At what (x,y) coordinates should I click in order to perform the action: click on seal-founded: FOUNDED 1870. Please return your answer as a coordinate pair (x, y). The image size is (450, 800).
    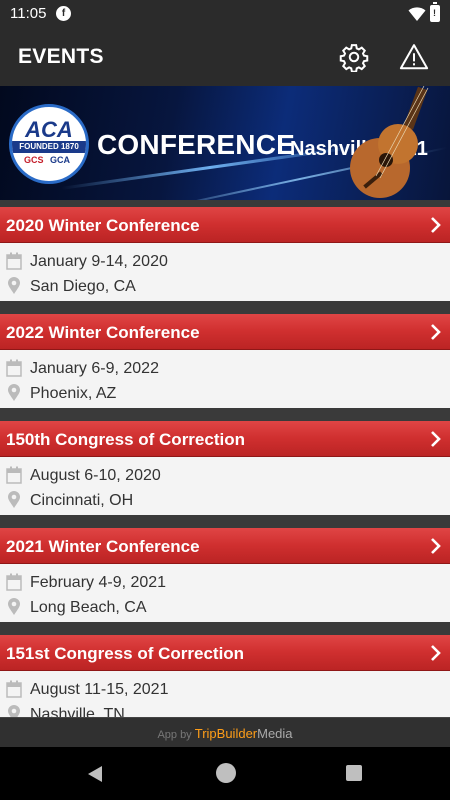
    Looking at the image, I should click on (49, 147).